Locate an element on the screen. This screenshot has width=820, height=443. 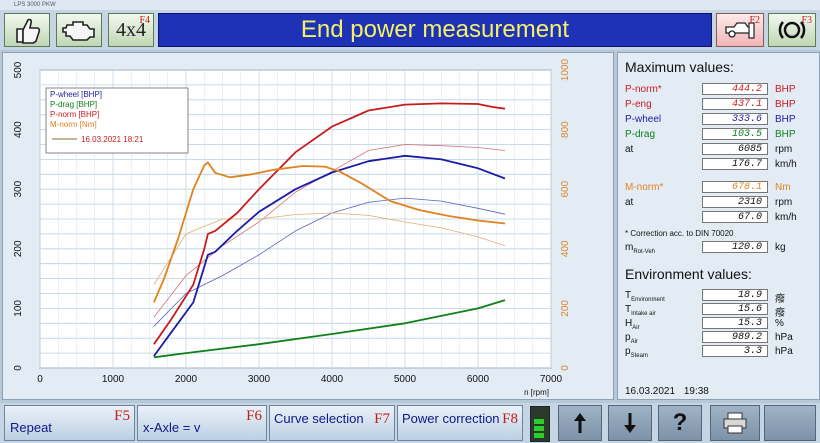
x-tick-label: 1000 is located at coordinates (113, 379).